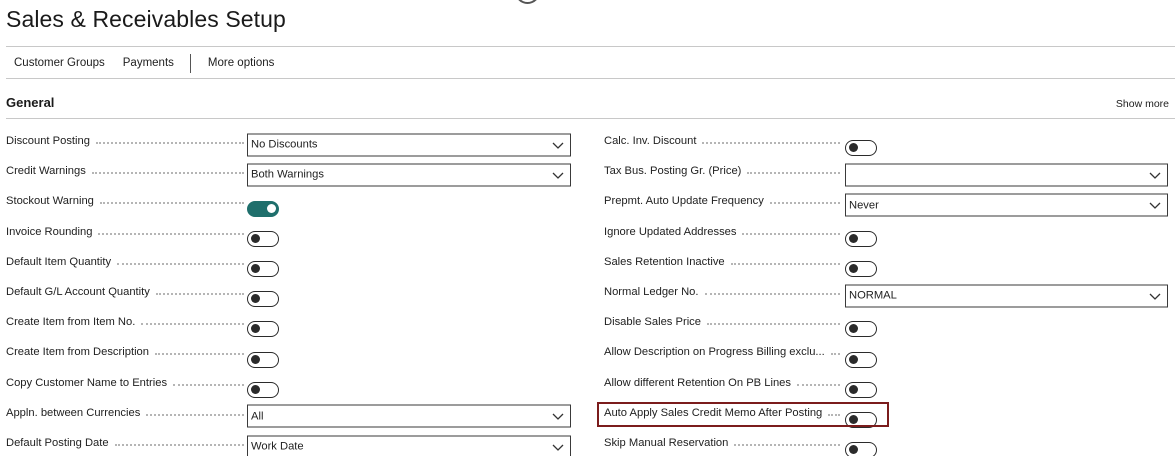 The width and height of the screenshot is (1175, 456). Describe the element at coordinates (263, 238) in the screenshot. I see `invoice-rounding-toggle` at that location.